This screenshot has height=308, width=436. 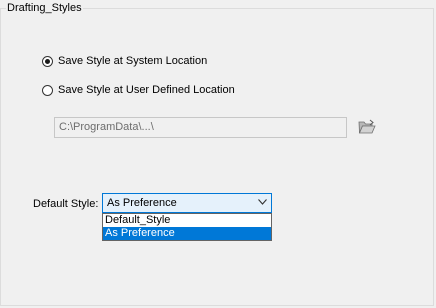 What do you see at coordinates (133, 61) in the screenshot?
I see `radio-system-location-label: Save Style at System Location` at bounding box center [133, 61].